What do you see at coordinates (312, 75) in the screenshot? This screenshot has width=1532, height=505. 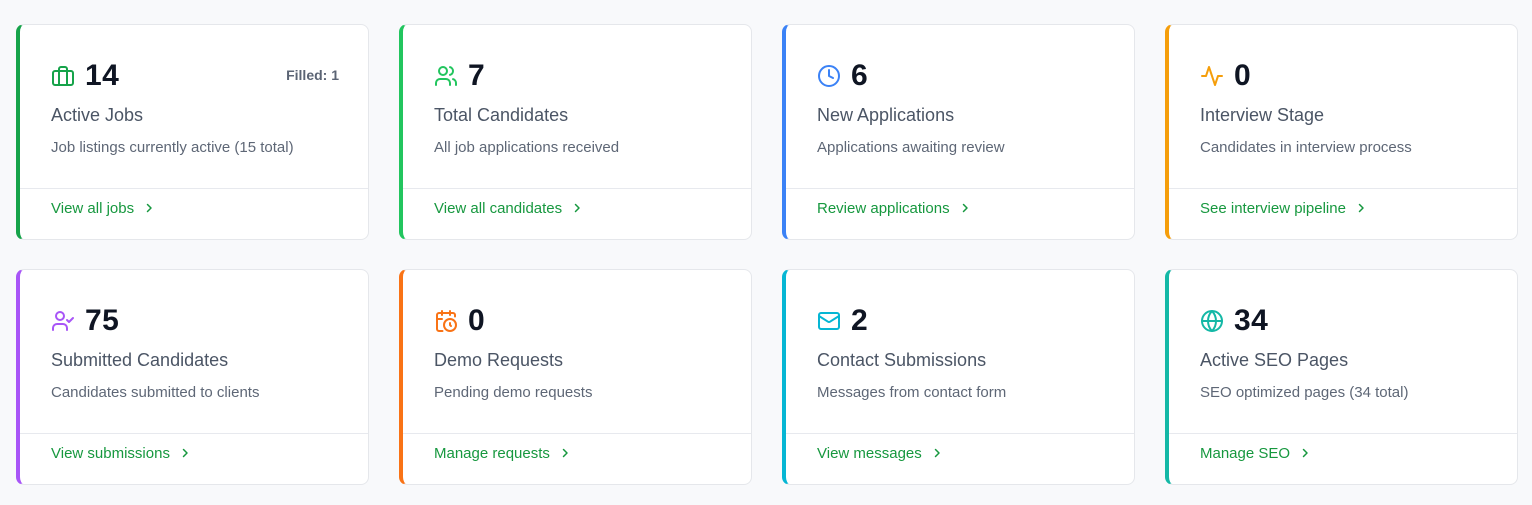 I see `filled-badge: Filled: 1` at bounding box center [312, 75].